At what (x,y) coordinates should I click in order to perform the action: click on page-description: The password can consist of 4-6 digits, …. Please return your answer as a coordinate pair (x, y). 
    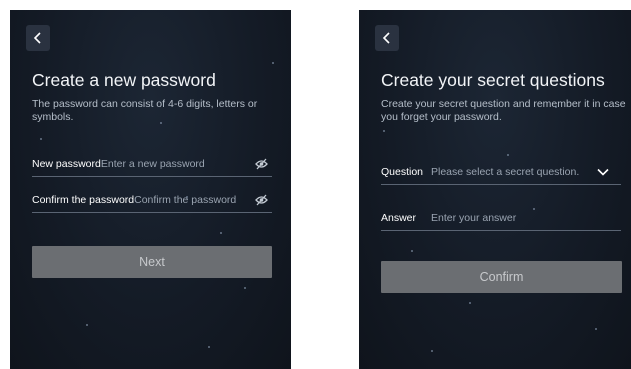
    Looking at the image, I should click on (145, 110).